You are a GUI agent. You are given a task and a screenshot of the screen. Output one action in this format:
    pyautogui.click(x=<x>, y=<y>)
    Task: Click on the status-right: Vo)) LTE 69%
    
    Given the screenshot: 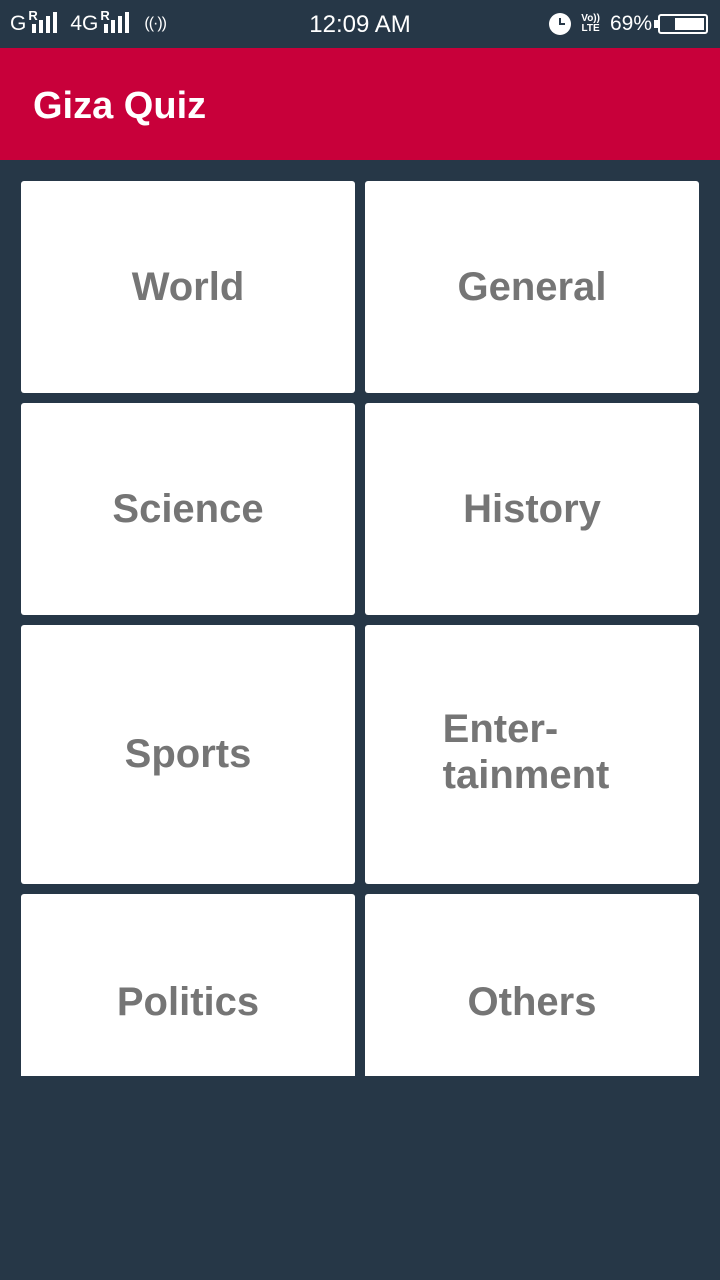 What is the action you would take?
    pyautogui.click(x=628, y=24)
    